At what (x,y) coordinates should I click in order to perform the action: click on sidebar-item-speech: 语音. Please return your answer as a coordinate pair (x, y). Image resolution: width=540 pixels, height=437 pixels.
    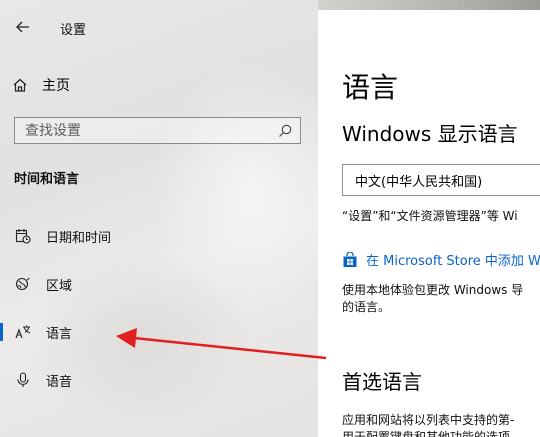
    Looking at the image, I should click on (159, 380).